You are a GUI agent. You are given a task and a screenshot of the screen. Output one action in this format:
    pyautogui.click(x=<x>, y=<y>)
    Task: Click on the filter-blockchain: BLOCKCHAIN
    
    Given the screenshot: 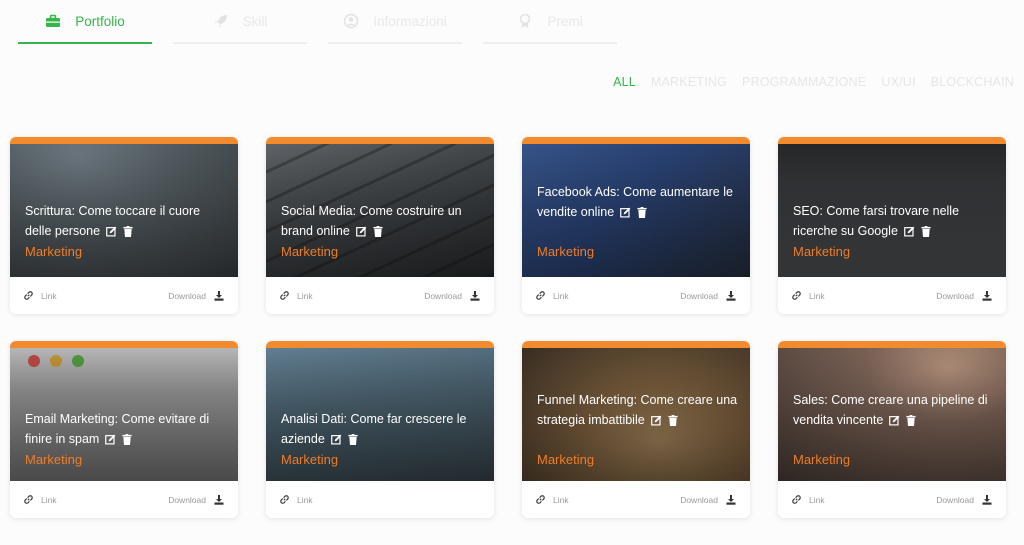 What is the action you would take?
    pyautogui.click(x=972, y=82)
    